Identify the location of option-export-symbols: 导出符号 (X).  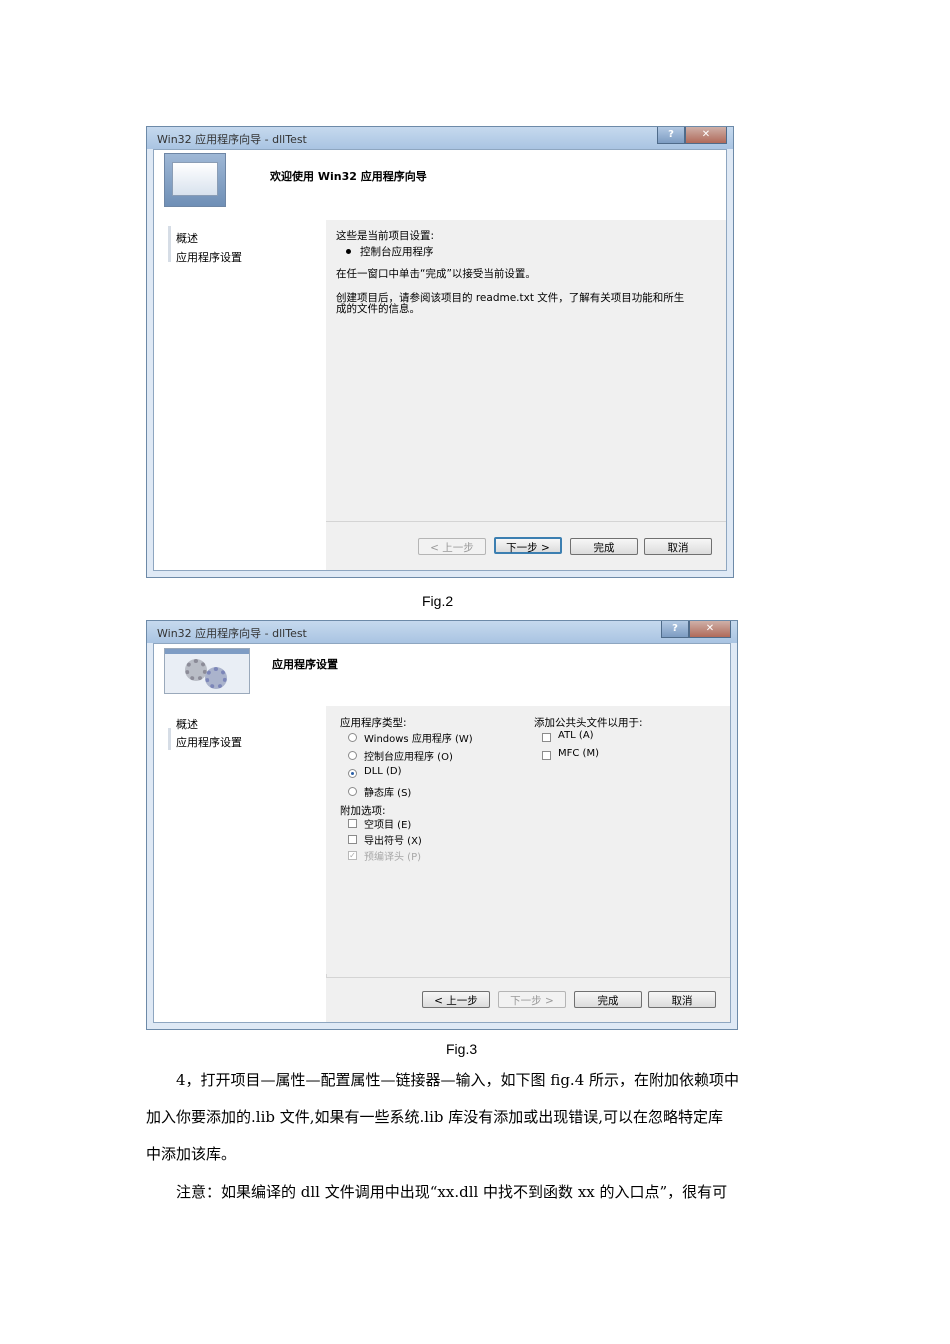
(393, 841).